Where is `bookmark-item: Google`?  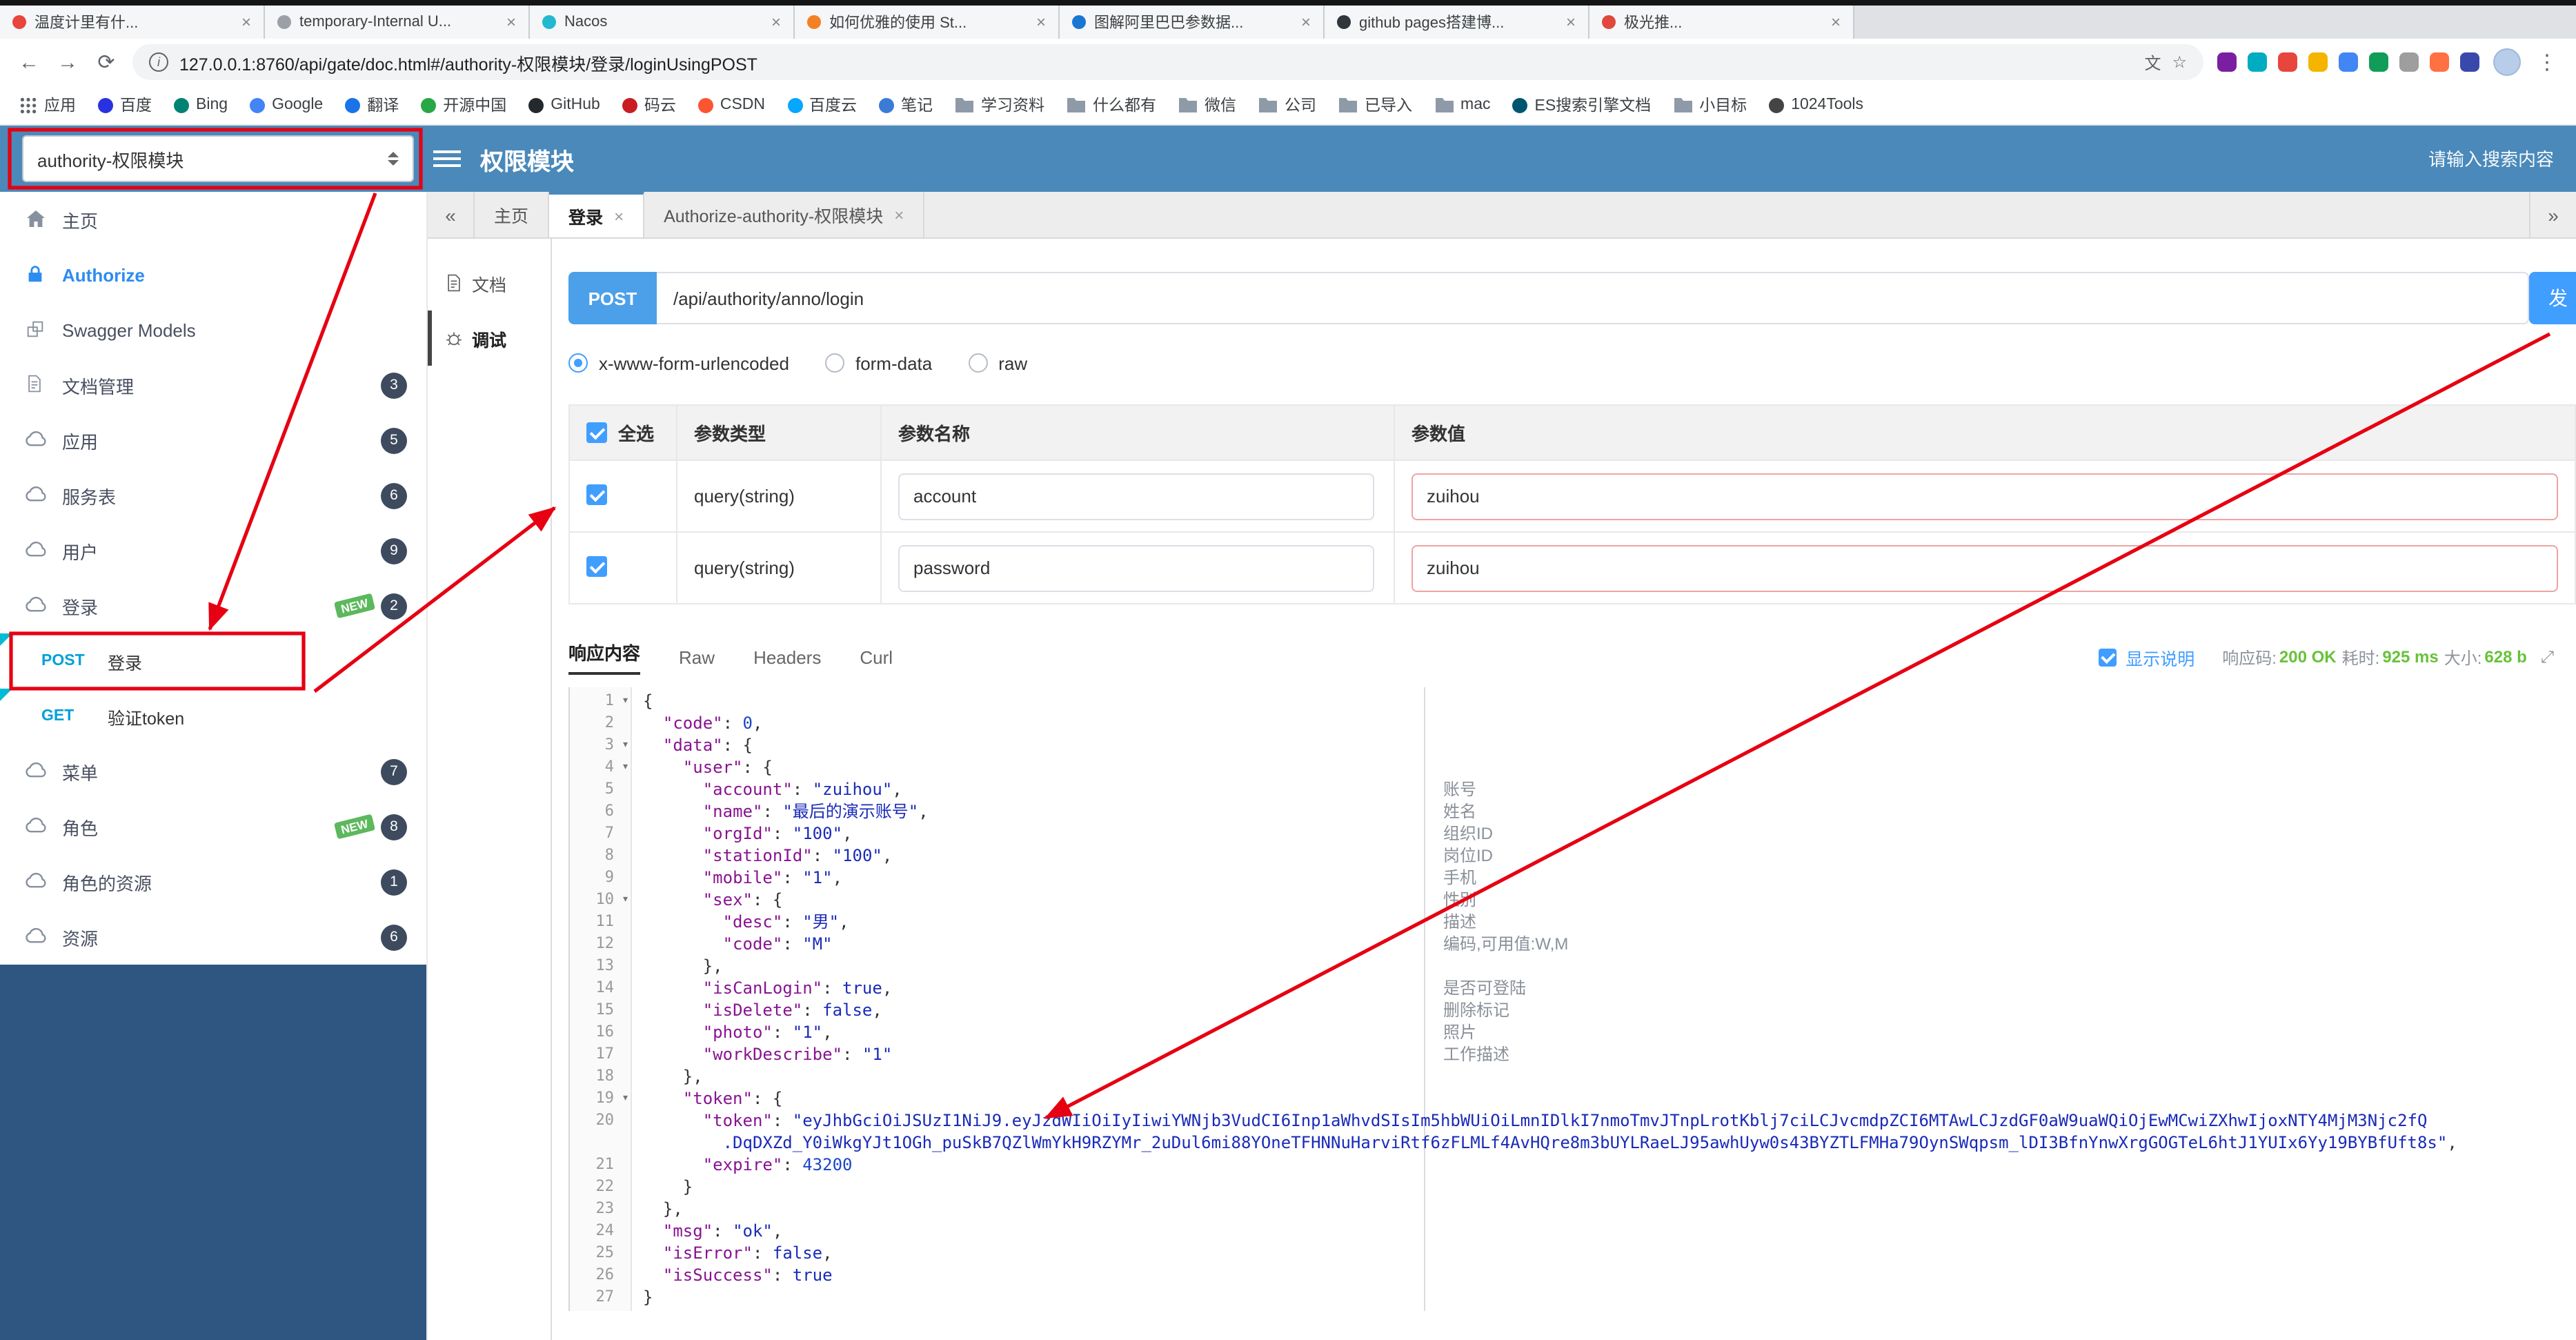 bookmark-item: Google is located at coordinates (286, 105).